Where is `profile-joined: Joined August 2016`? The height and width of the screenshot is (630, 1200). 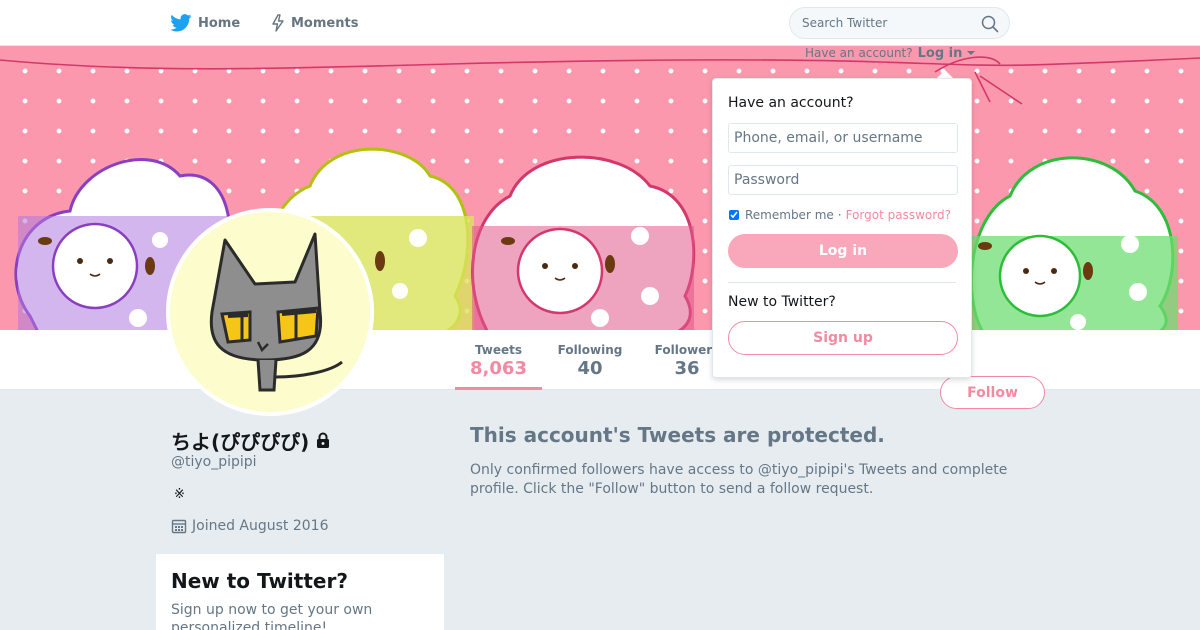
profile-joined: Joined August 2016 is located at coordinates (249, 526).